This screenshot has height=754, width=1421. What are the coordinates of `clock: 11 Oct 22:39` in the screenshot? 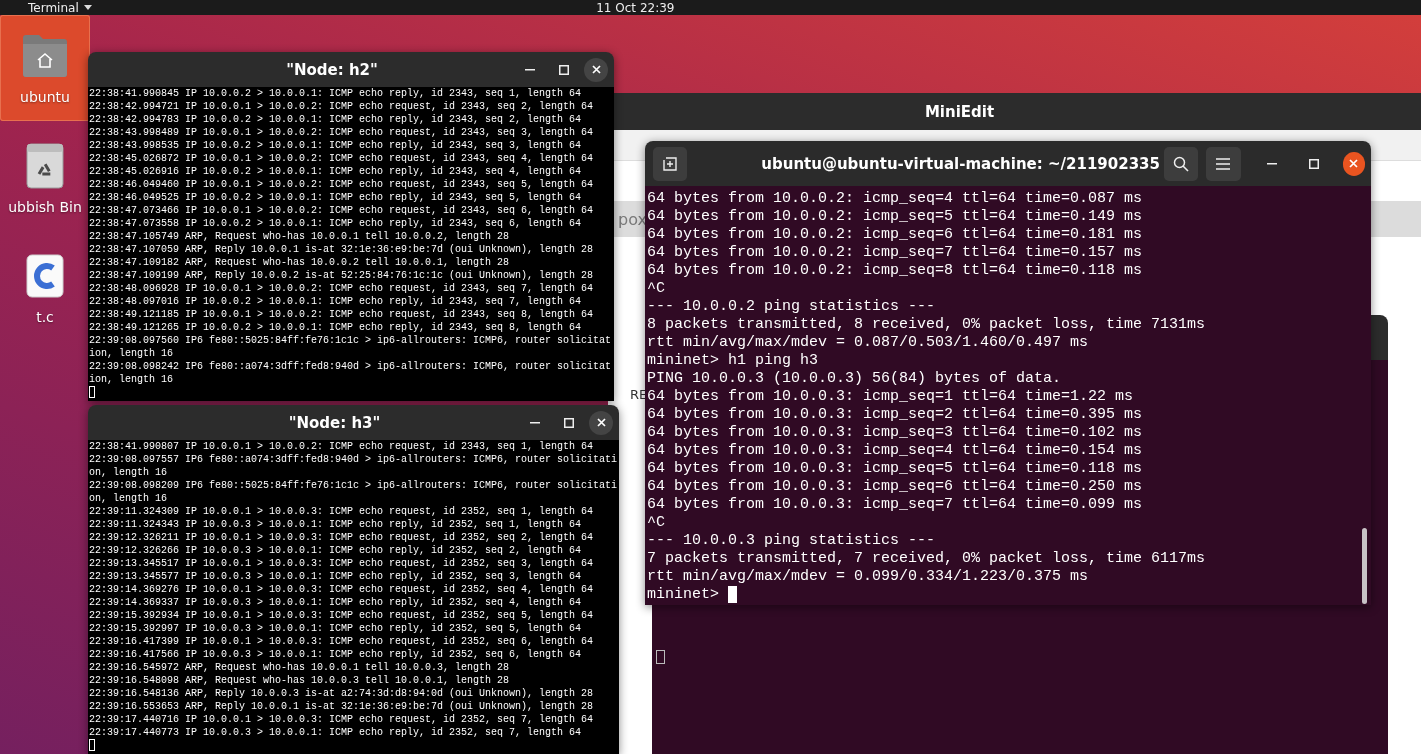 It's located at (750, 7).